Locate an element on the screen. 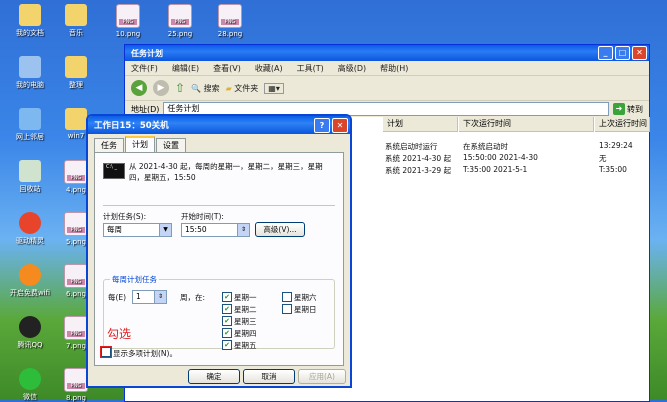  folders-button: ▰ 文件夹 is located at coordinates (242, 88).